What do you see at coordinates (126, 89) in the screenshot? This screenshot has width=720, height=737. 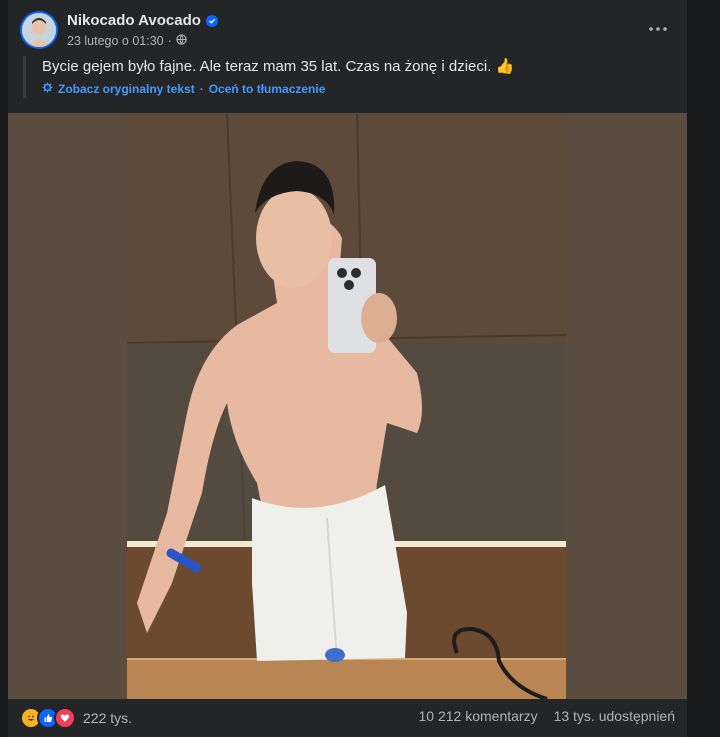 I see `see-original-link: Zobacz oryginalny tekst` at bounding box center [126, 89].